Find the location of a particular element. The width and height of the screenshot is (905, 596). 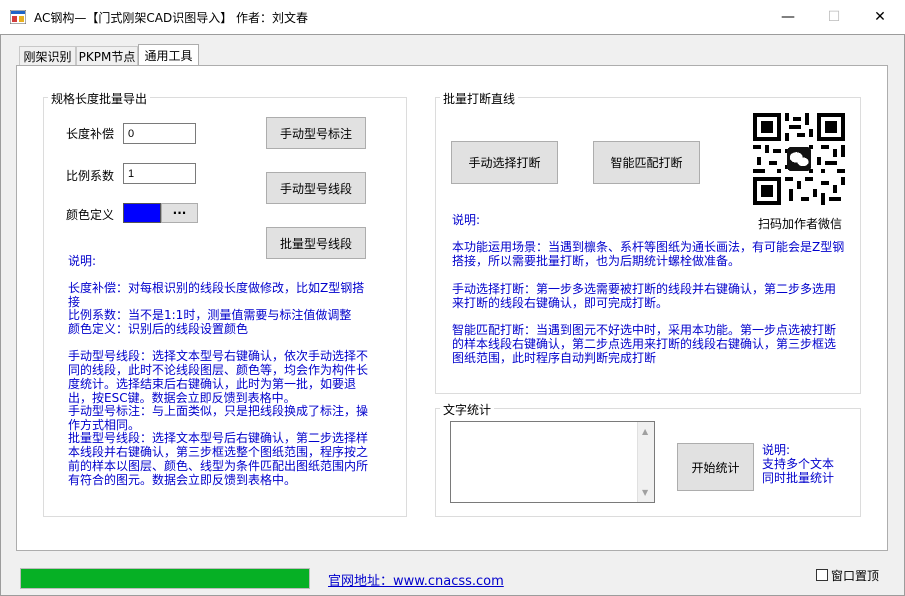

textarea-scrollbar: ▲ ▼ is located at coordinates (645, 462).